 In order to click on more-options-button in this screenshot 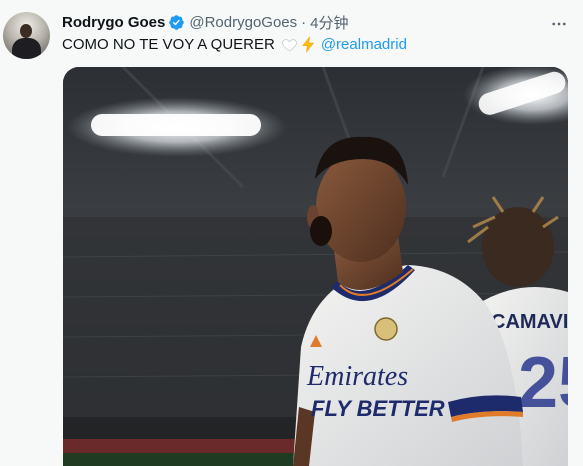, I will do `click(559, 24)`.